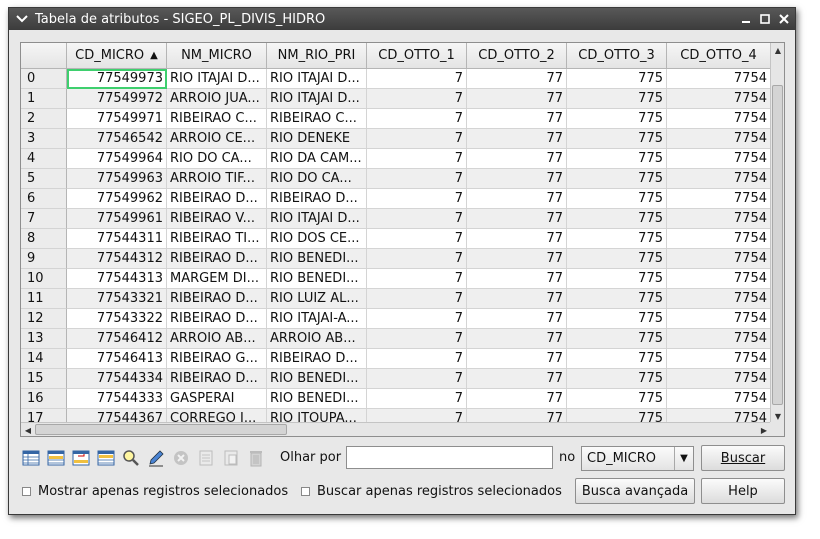 The width and height of the screenshot is (820, 539). I want to click on table-cell: 77544367, so click(117, 416).